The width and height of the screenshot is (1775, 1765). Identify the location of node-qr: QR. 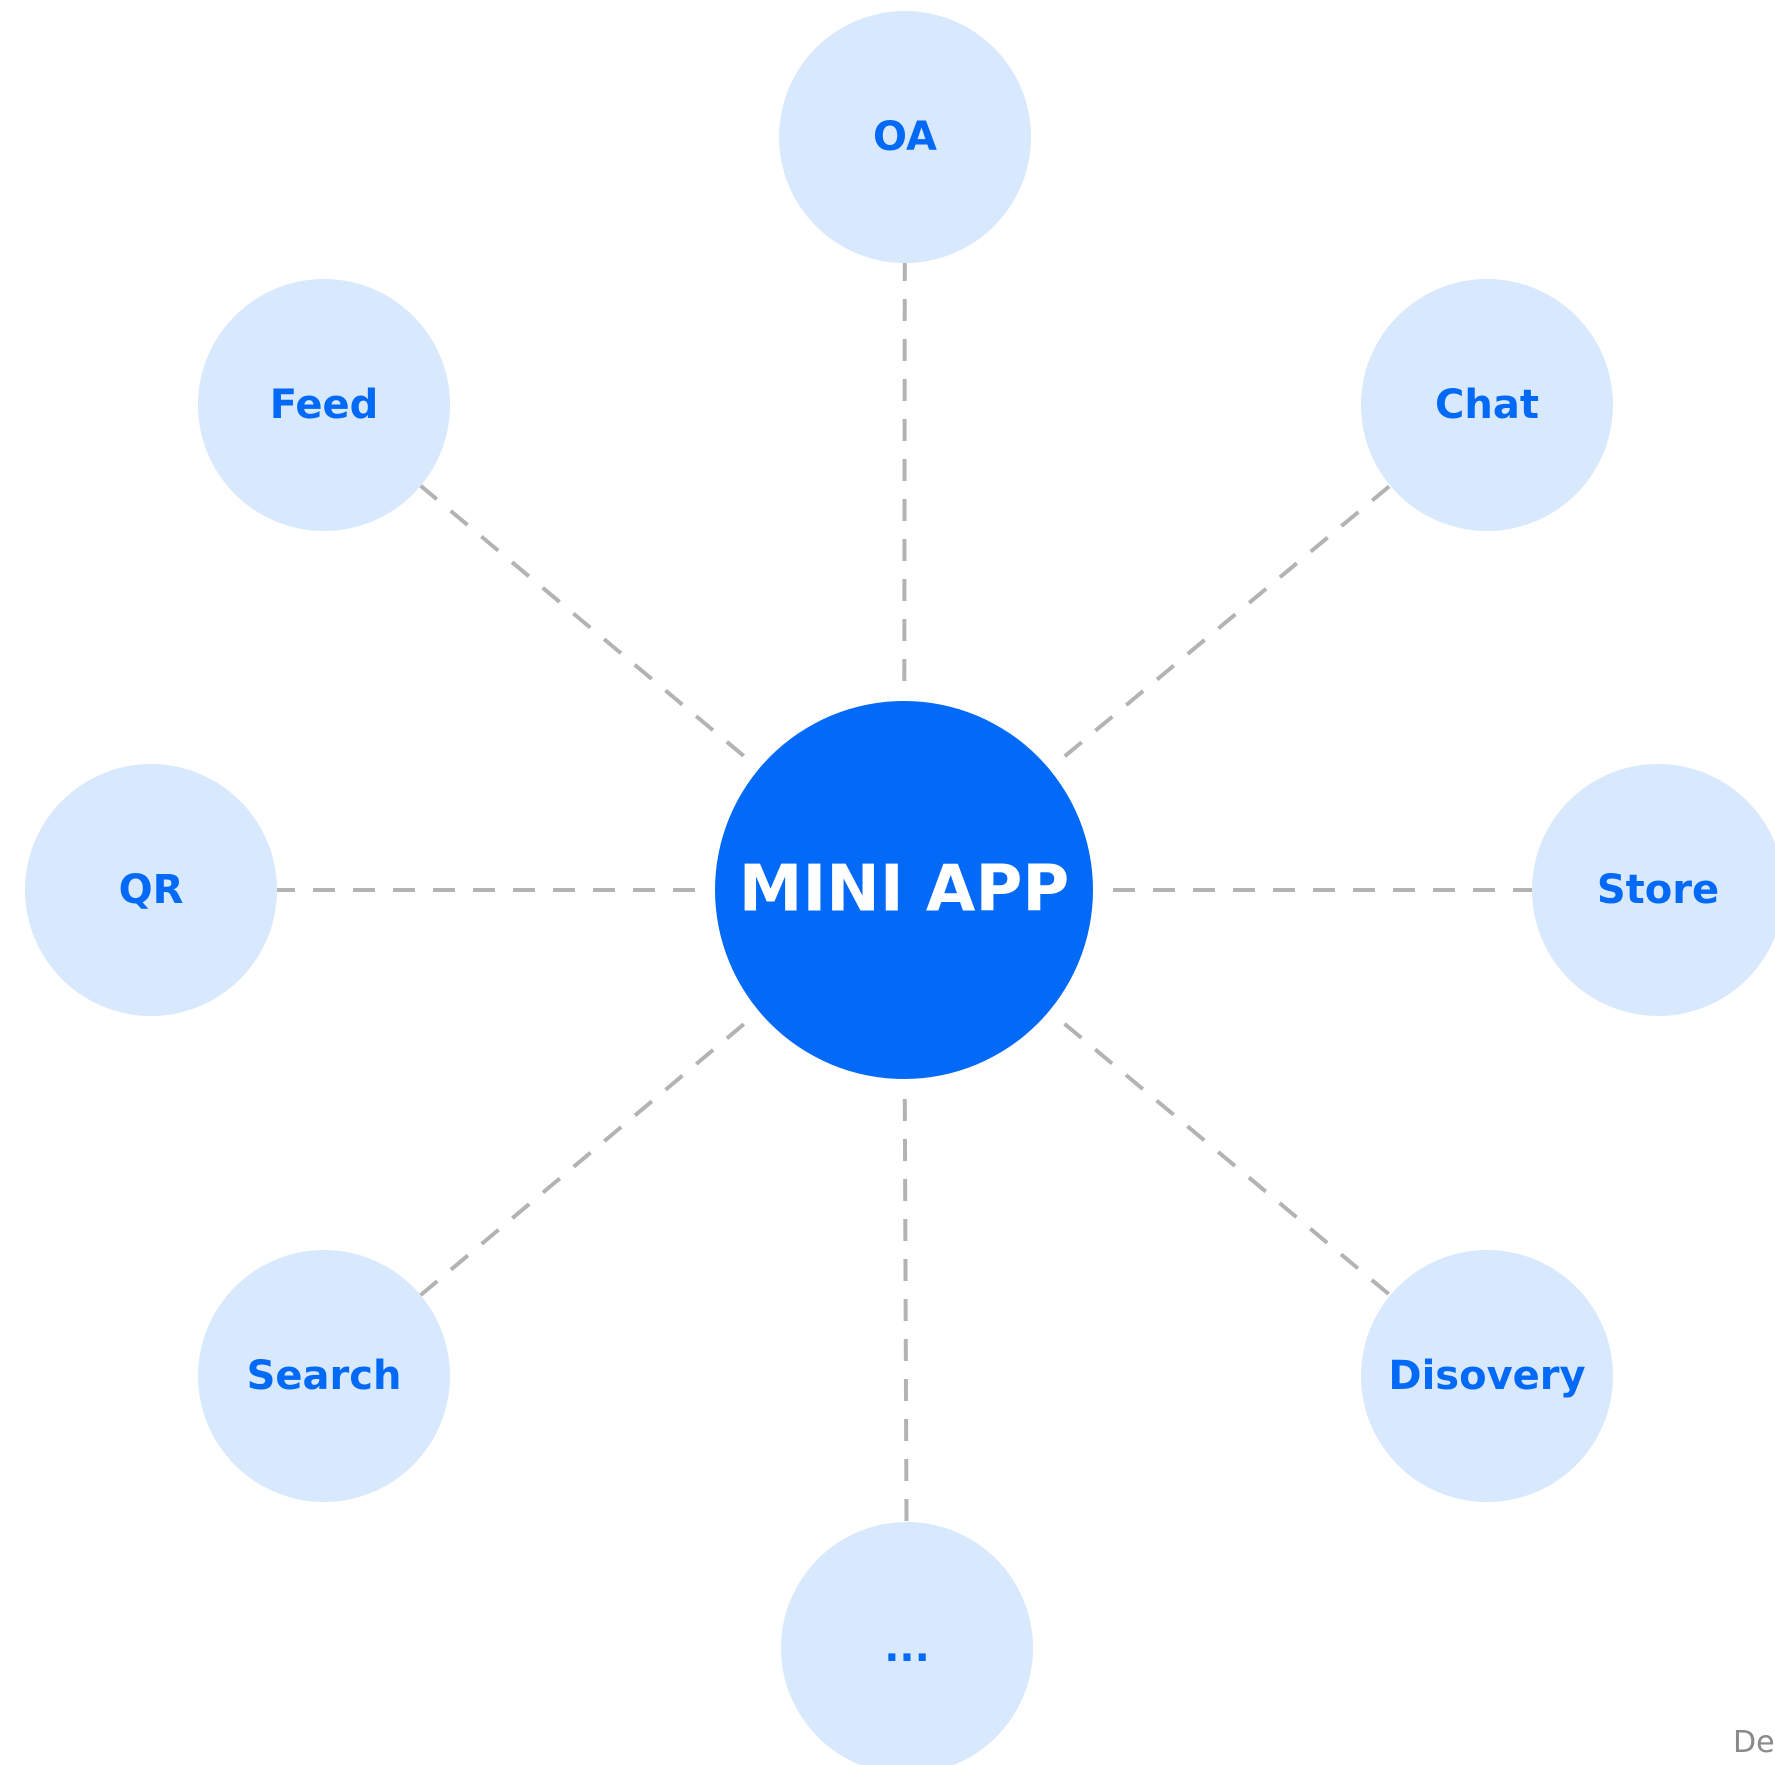
(151, 890).